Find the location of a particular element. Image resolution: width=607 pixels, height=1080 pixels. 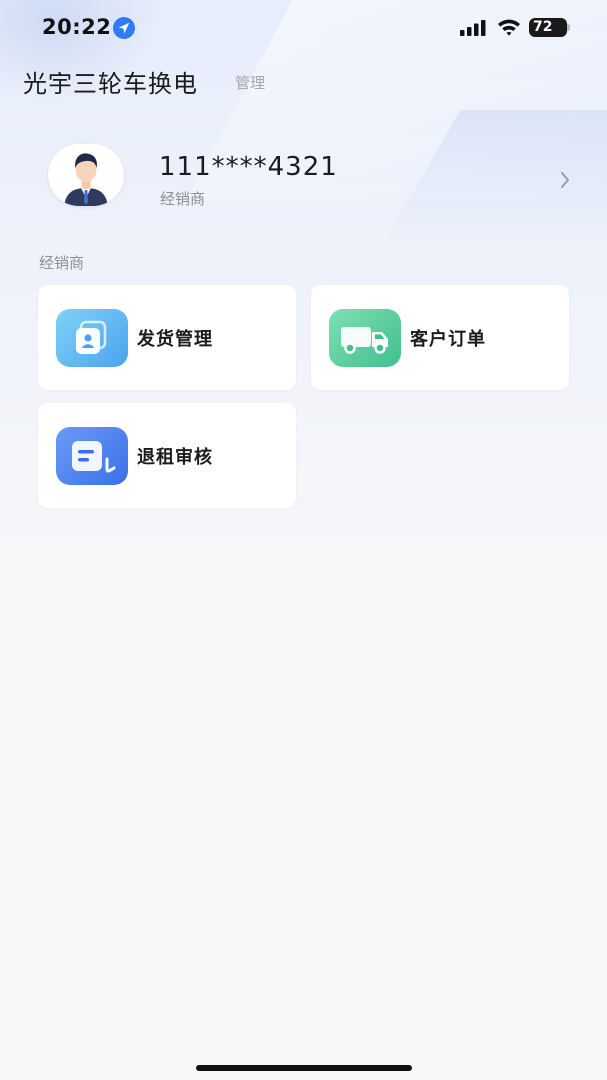

menu-card-shipping: 发货管理 is located at coordinates (167, 337).